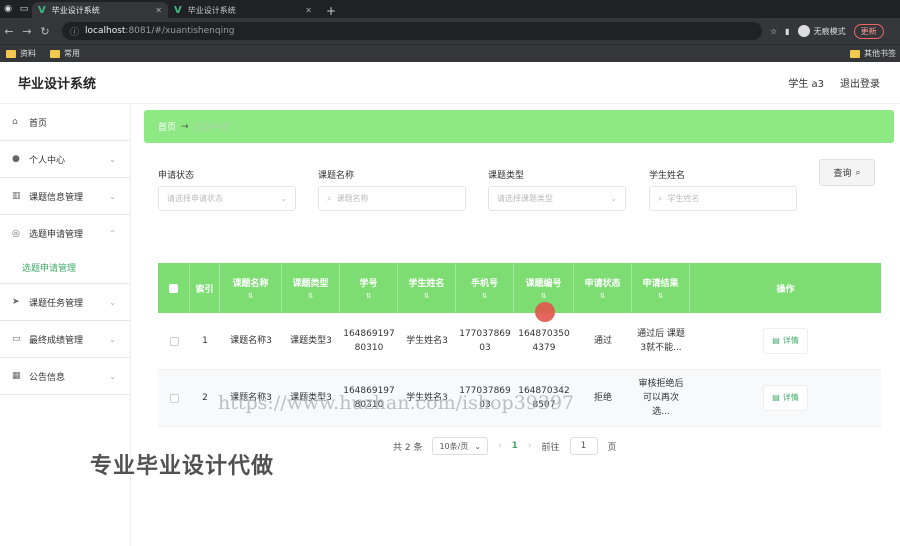 The height and width of the screenshot is (546, 900). I want to click on other-bookmarks: 其他书签, so click(873, 53).